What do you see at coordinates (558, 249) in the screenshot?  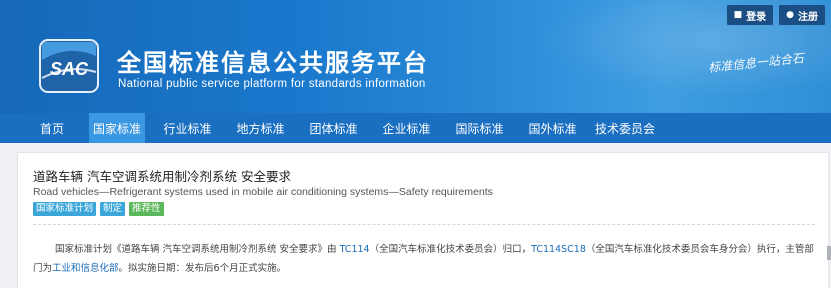 I see `tc114sc18-link: TC114SC18` at bounding box center [558, 249].